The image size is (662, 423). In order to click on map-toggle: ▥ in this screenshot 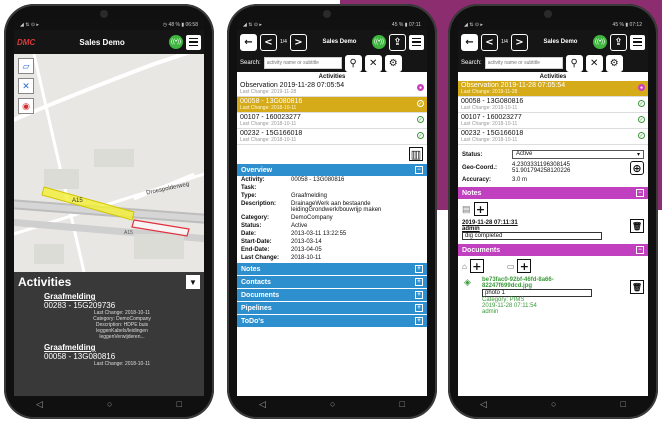, I will do `click(332, 154)`.